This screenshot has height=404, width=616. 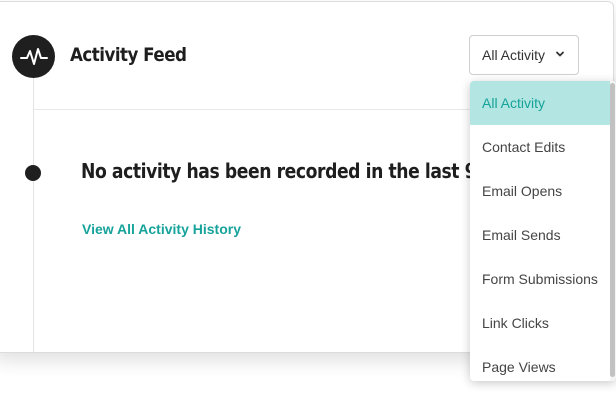 I want to click on dropdown-scroll-thumb, so click(x=612, y=230).